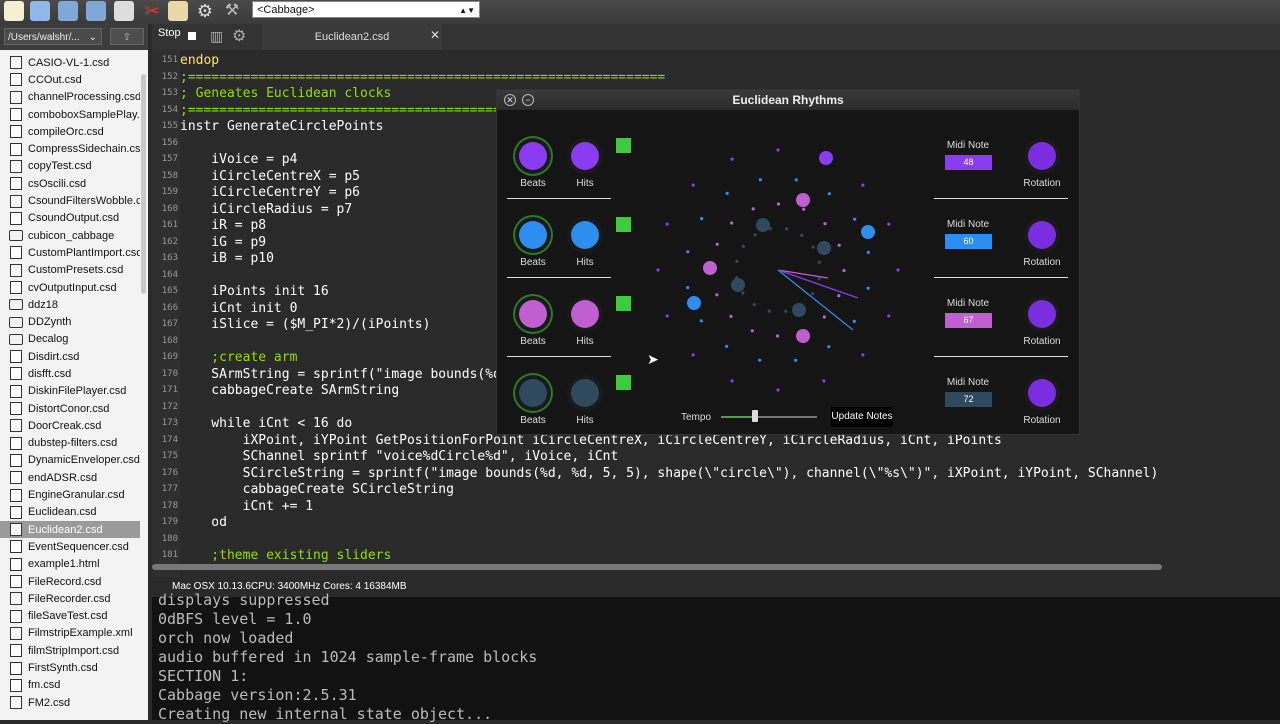 This screenshot has width=1280, height=724. What do you see at coordinates (510, 100) in the screenshot?
I see `close-icon: ✕` at bounding box center [510, 100].